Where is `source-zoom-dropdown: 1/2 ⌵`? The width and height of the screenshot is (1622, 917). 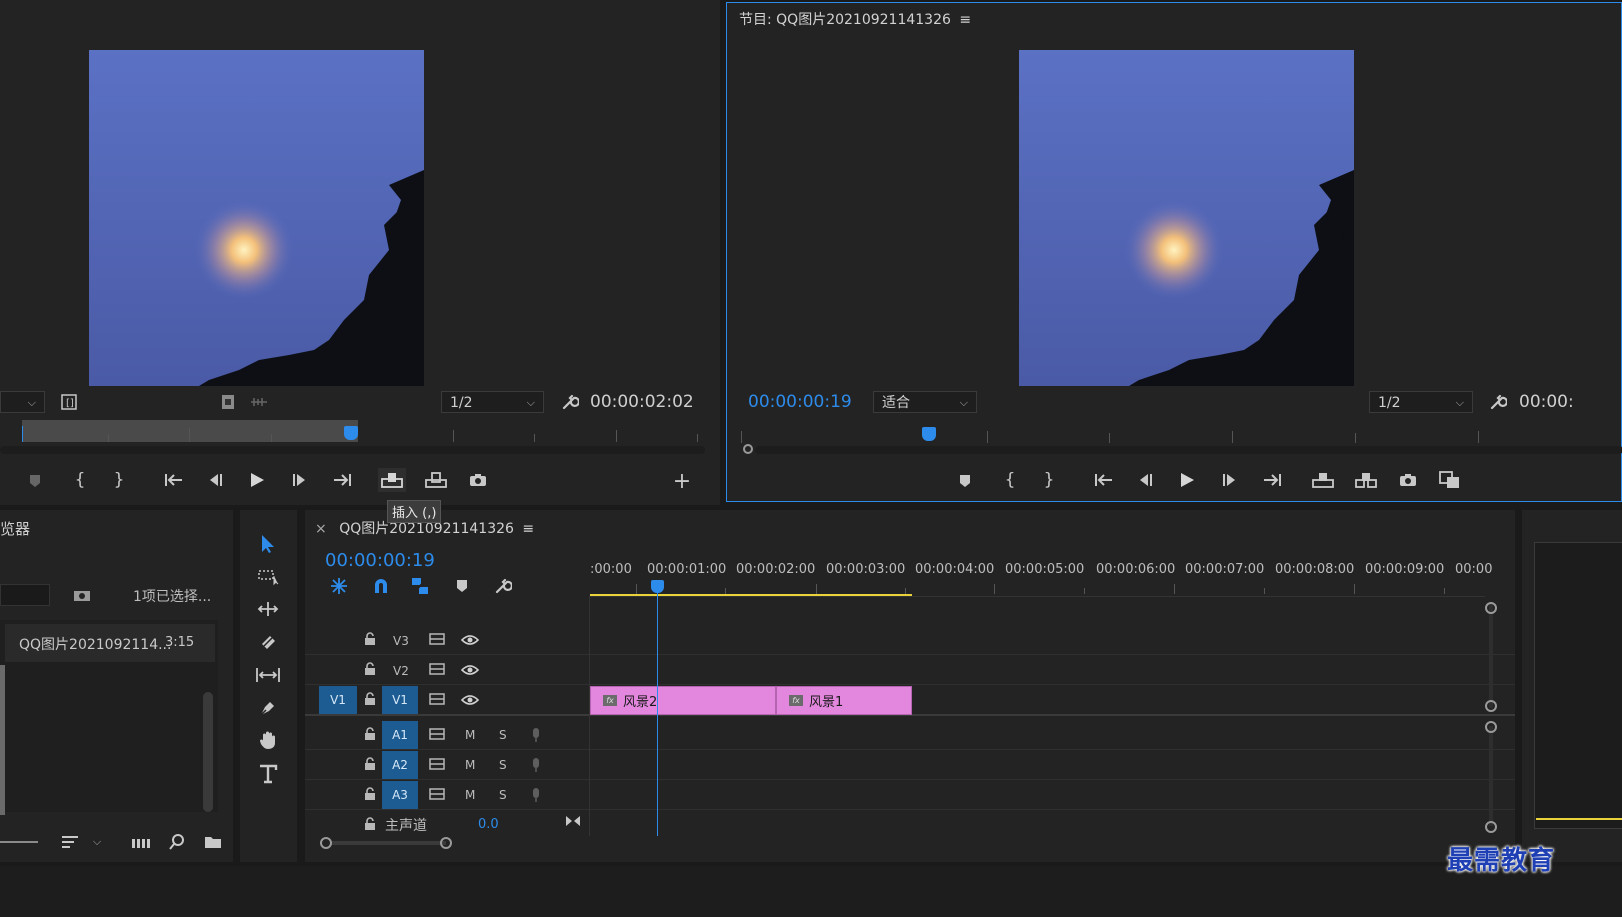
source-zoom-dropdown: 1/2 ⌵ is located at coordinates (492, 402).